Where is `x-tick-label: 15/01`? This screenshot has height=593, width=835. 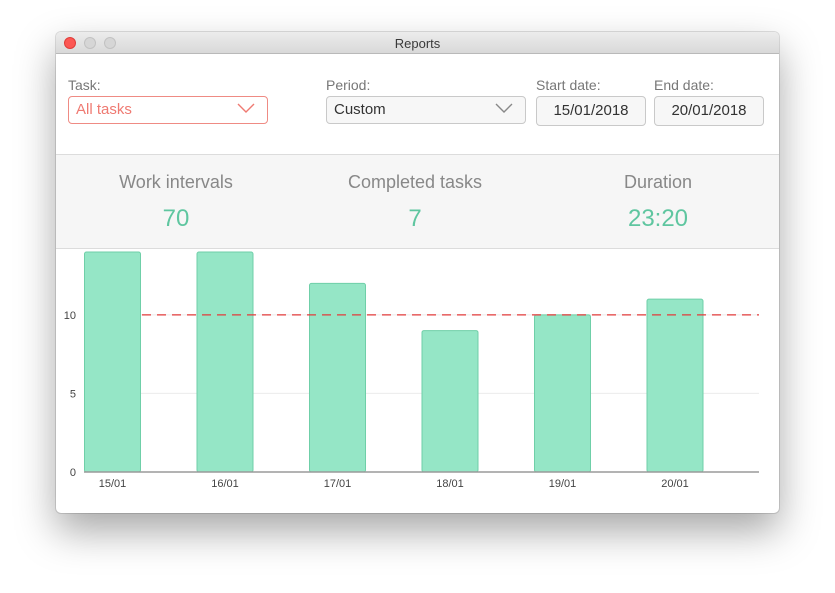 x-tick-label: 15/01 is located at coordinates (113, 484).